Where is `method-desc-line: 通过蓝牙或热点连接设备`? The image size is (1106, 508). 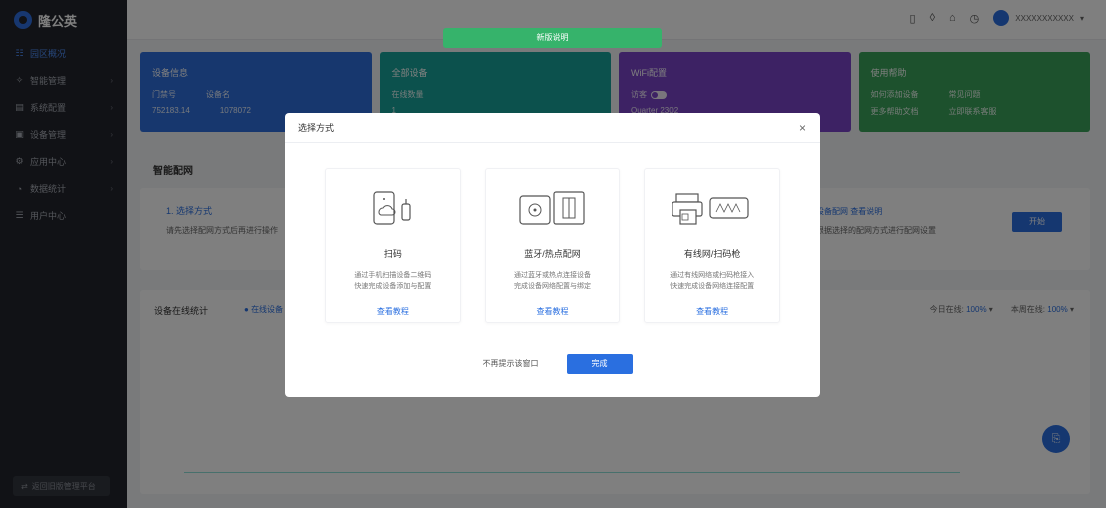
method-desc-line: 通过蓝牙或热点连接设备 is located at coordinates (552, 275).